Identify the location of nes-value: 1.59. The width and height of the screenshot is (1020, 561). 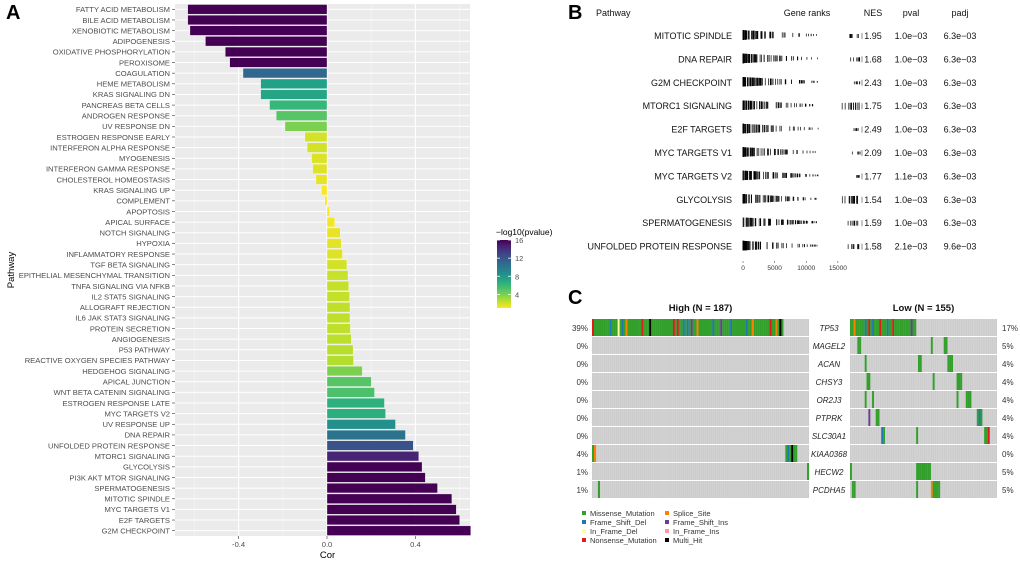
(873, 223).